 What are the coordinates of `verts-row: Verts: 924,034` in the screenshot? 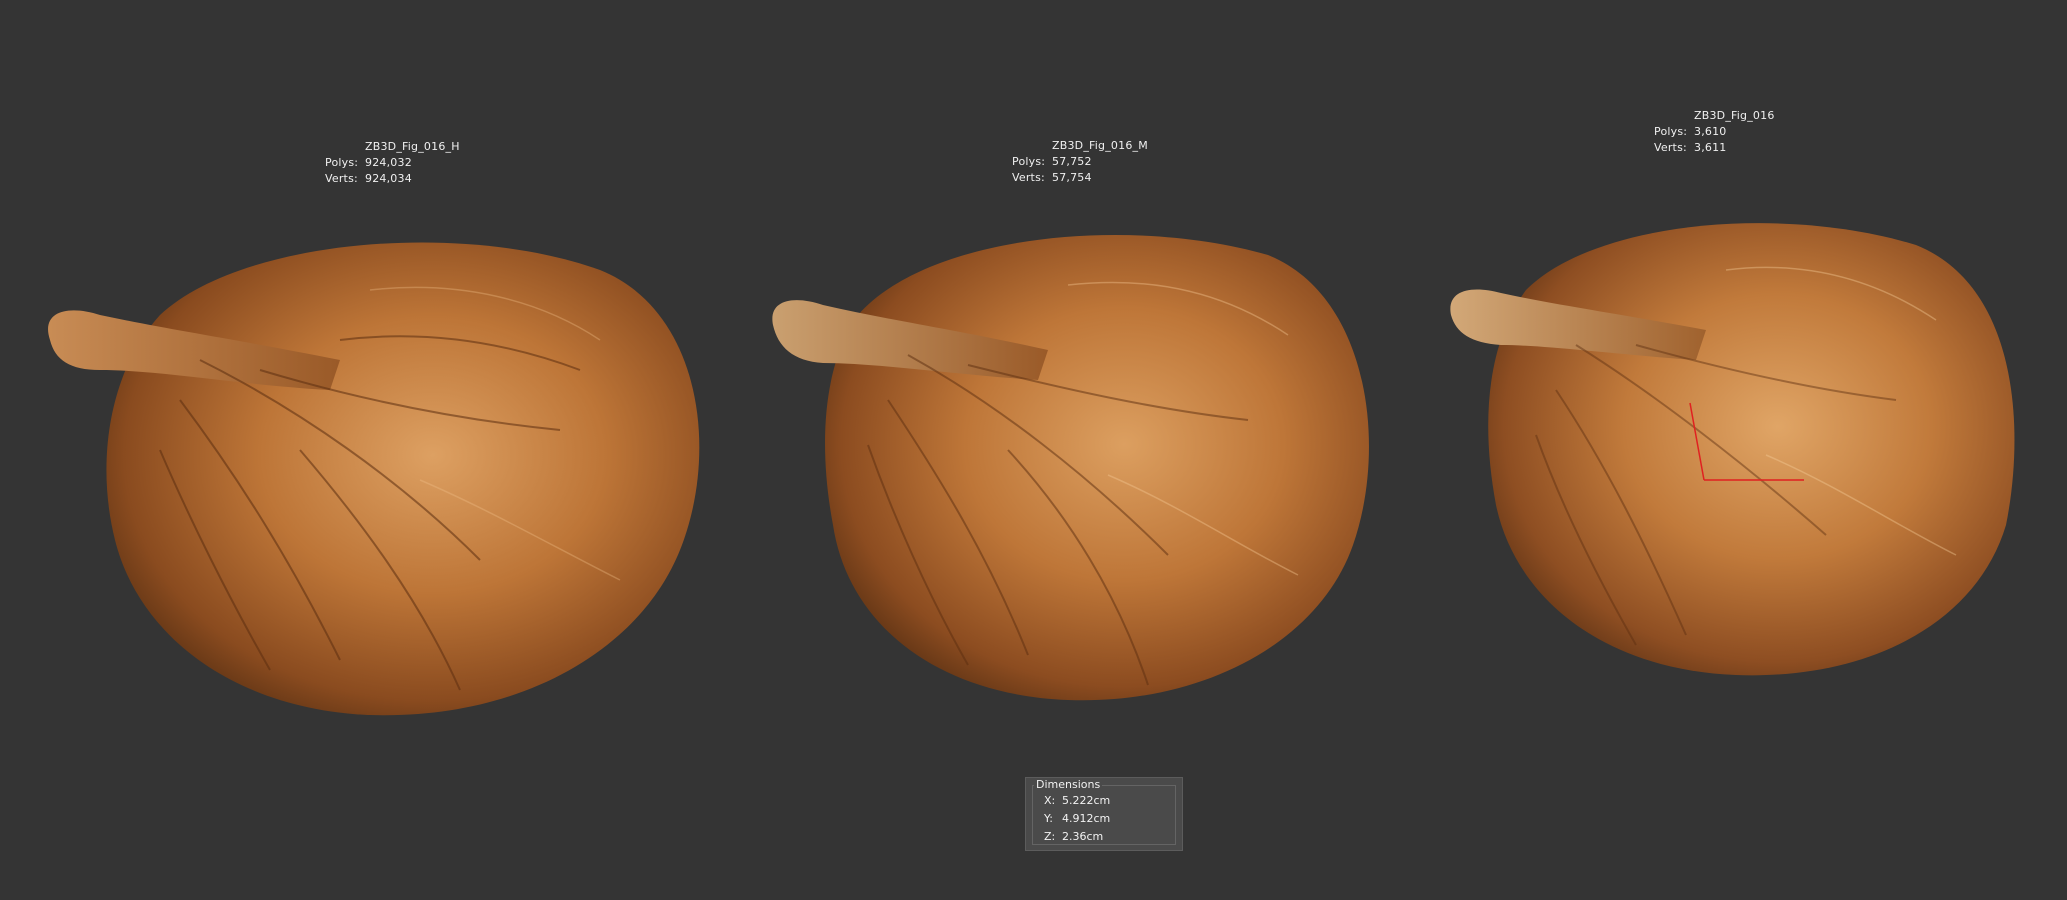 It's located at (392, 179).